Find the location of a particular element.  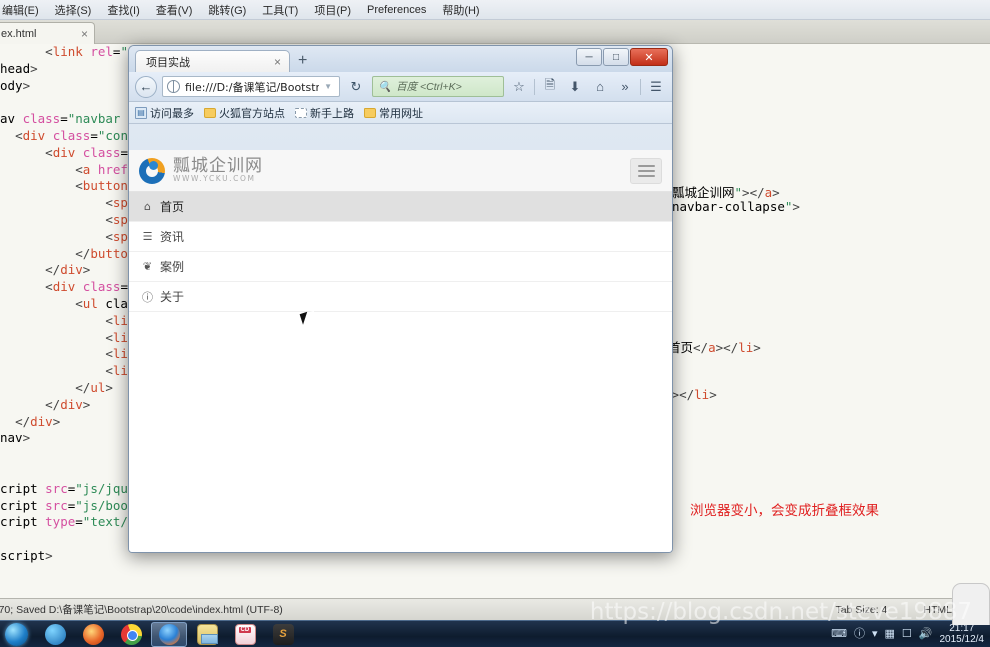

nav-item-1: ☰ 资讯 is located at coordinates (400, 237).